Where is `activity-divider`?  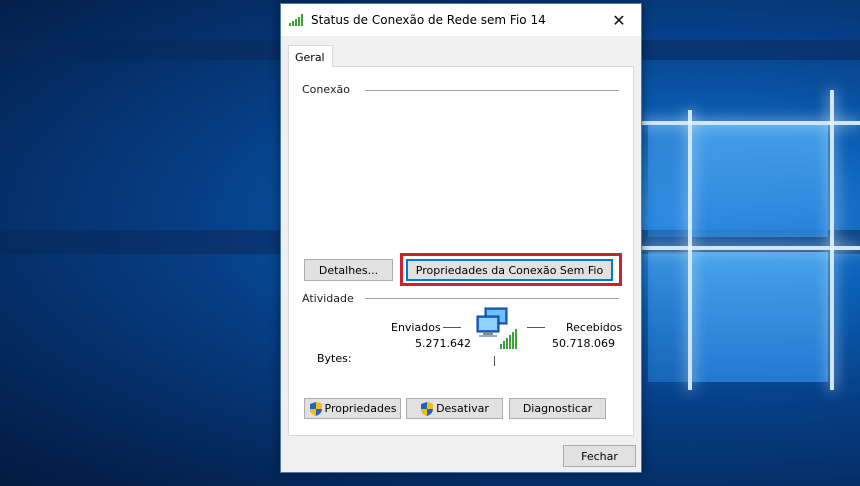
activity-divider is located at coordinates (492, 298).